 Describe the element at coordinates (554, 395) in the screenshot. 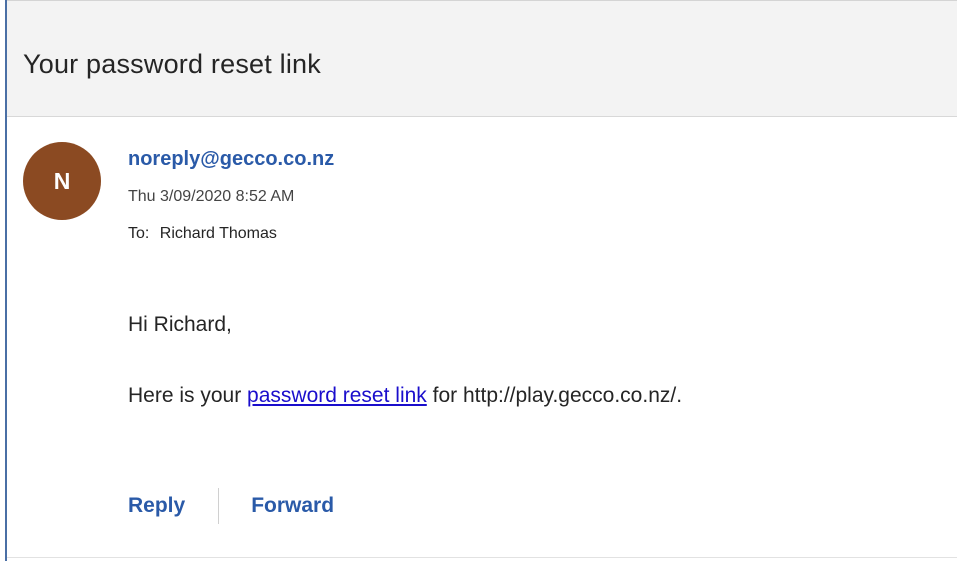

I see `body-text-after-link: for http://play.gecco.co.nz/.` at that location.